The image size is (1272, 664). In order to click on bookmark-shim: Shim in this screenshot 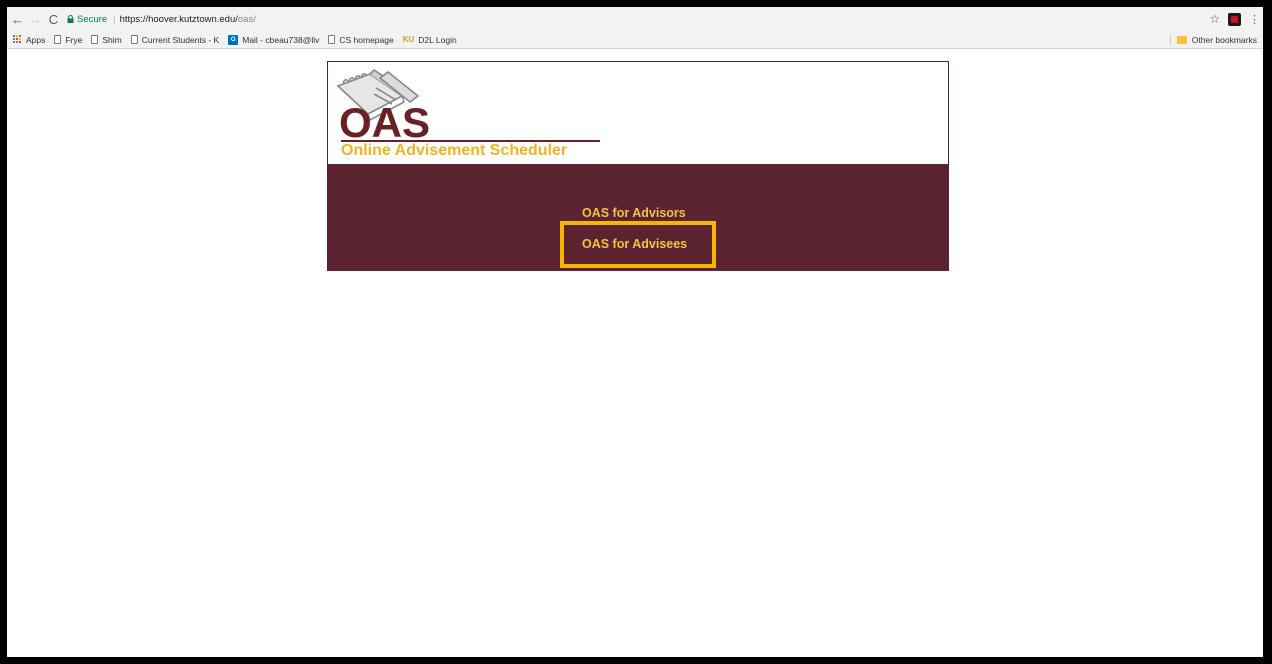, I will do `click(106, 39)`.